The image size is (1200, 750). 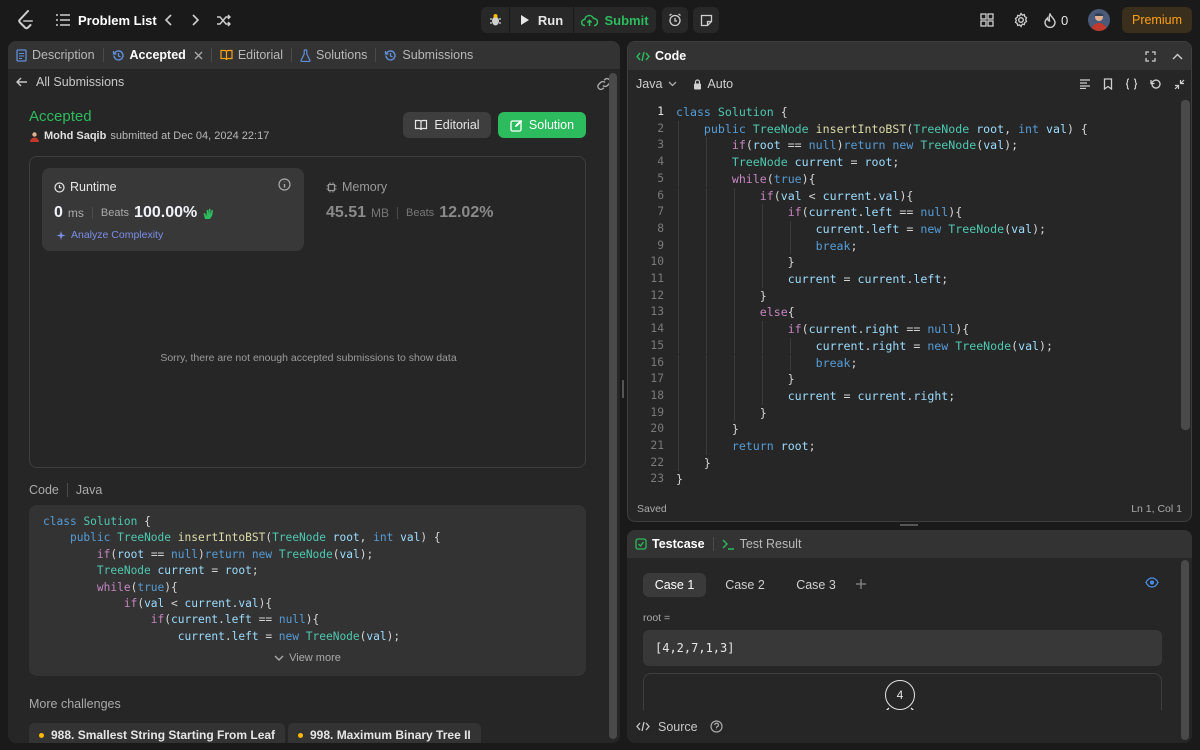 I want to click on all-submissions-link: All Submissions, so click(x=70, y=82).